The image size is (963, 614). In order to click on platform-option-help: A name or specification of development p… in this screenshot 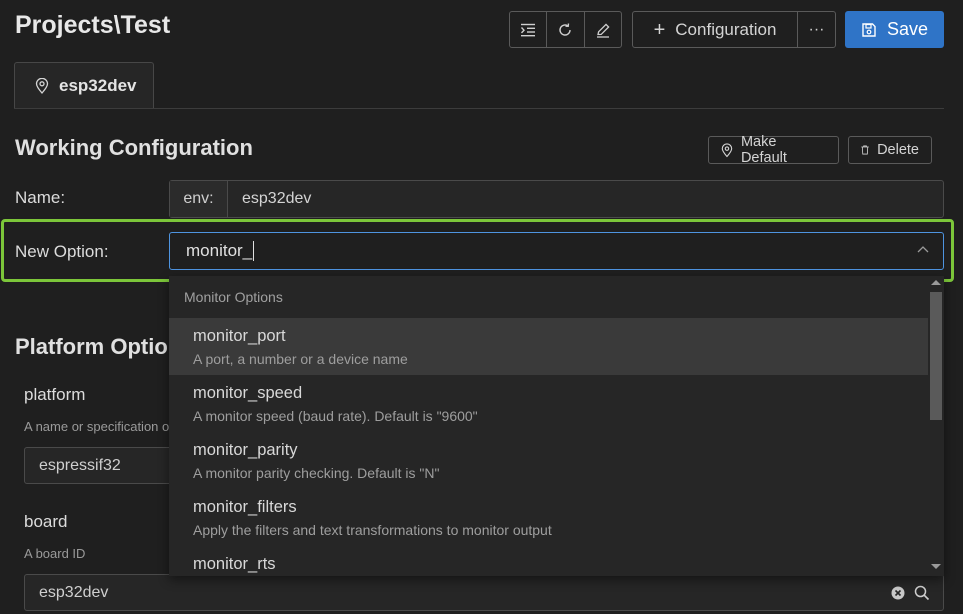, I will do `click(96, 426)`.